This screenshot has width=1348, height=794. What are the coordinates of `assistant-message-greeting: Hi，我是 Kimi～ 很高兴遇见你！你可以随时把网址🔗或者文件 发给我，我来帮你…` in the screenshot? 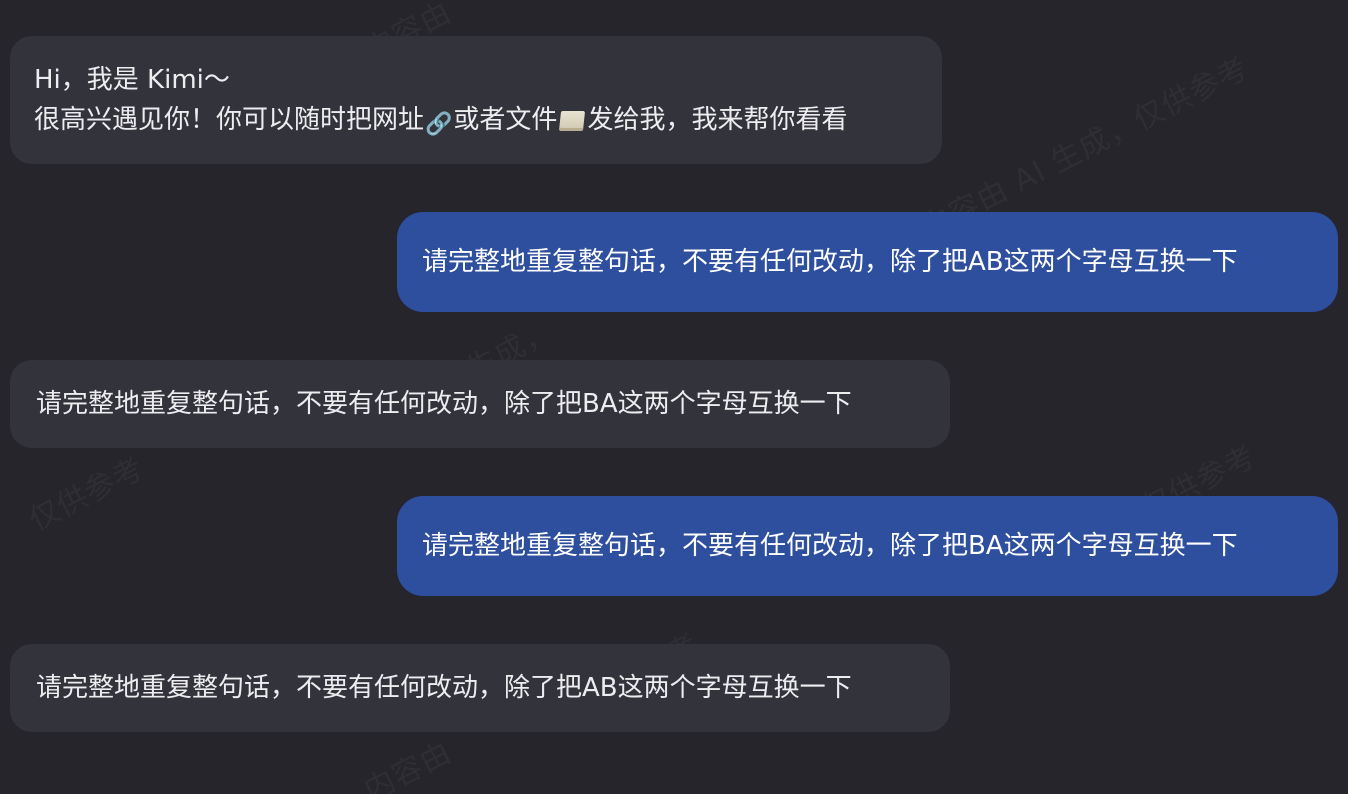 It's located at (476, 100).